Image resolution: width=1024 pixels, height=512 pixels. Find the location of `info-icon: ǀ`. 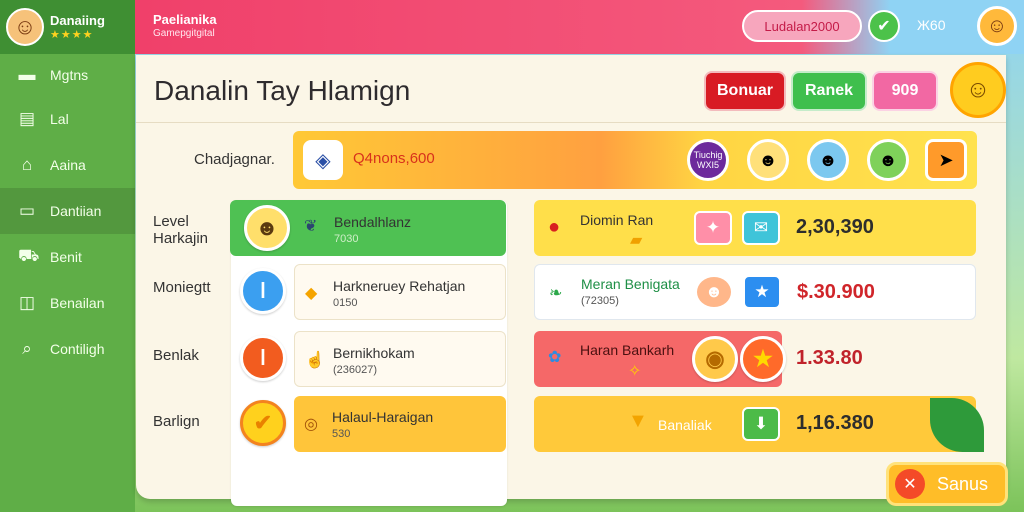

info-icon: ǀ is located at coordinates (263, 291).